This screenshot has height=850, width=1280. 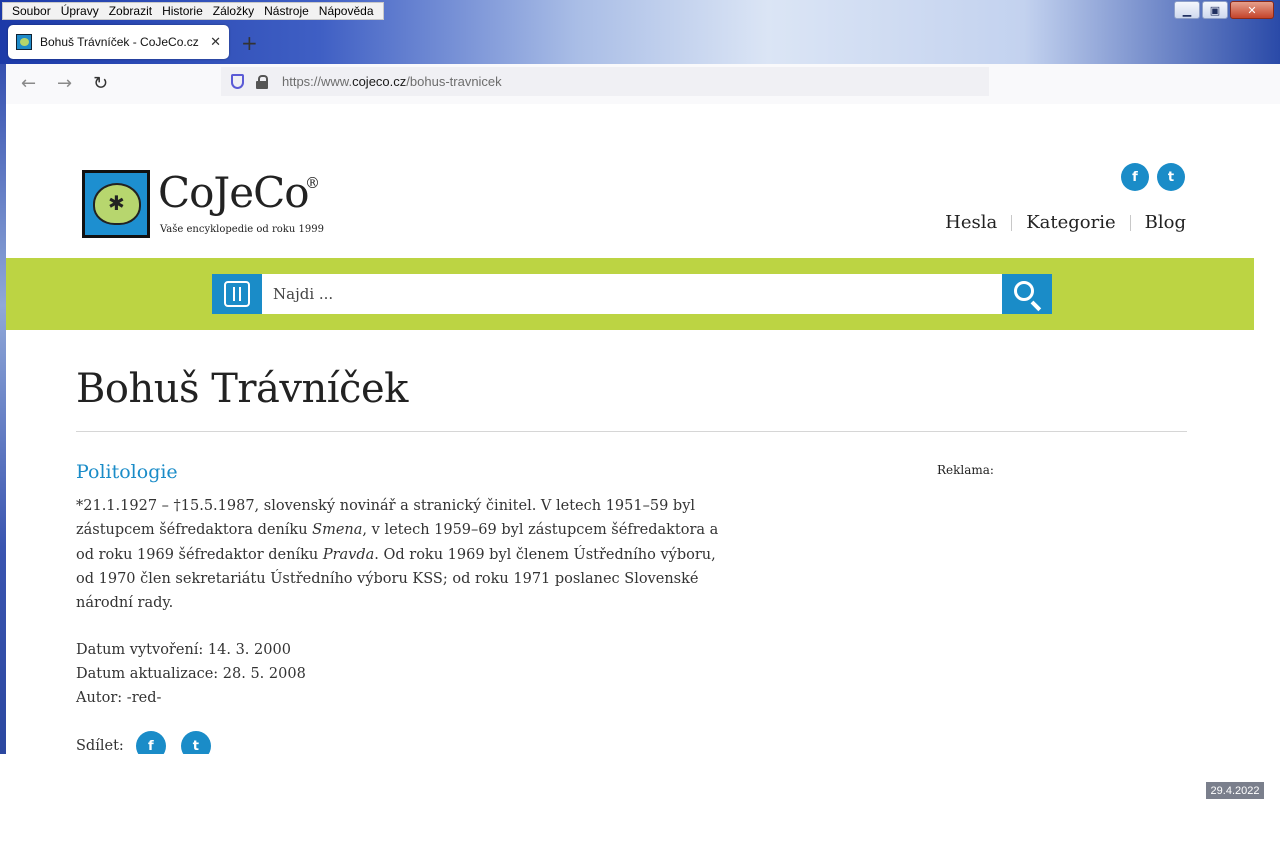 What do you see at coordinates (1187, 10) in the screenshot?
I see `minimize-button: ▁` at bounding box center [1187, 10].